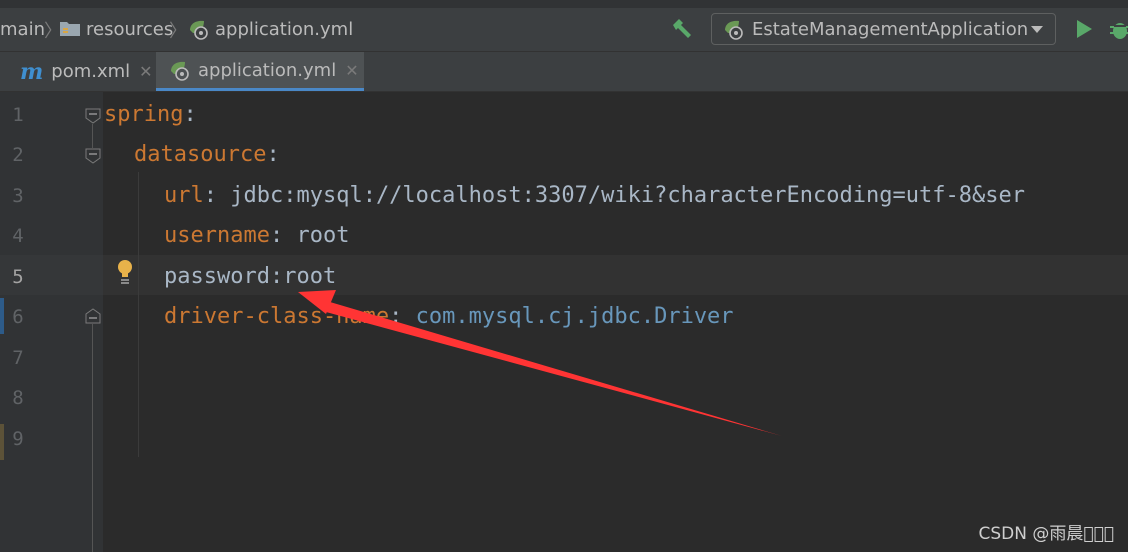 This screenshot has height=552, width=1128. What do you see at coordinates (284, 29) in the screenshot?
I see `breadcrumb-label: application.yml` at bounding box center [284, 29].